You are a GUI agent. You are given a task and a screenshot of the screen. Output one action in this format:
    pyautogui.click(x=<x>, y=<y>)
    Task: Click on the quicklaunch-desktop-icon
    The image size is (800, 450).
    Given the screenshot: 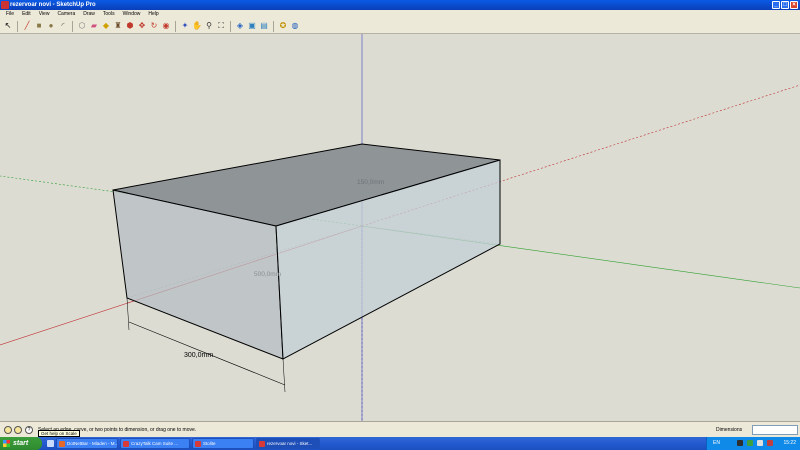 What is the action you would take?
    pyautogui.click(x=50, y=443)
    